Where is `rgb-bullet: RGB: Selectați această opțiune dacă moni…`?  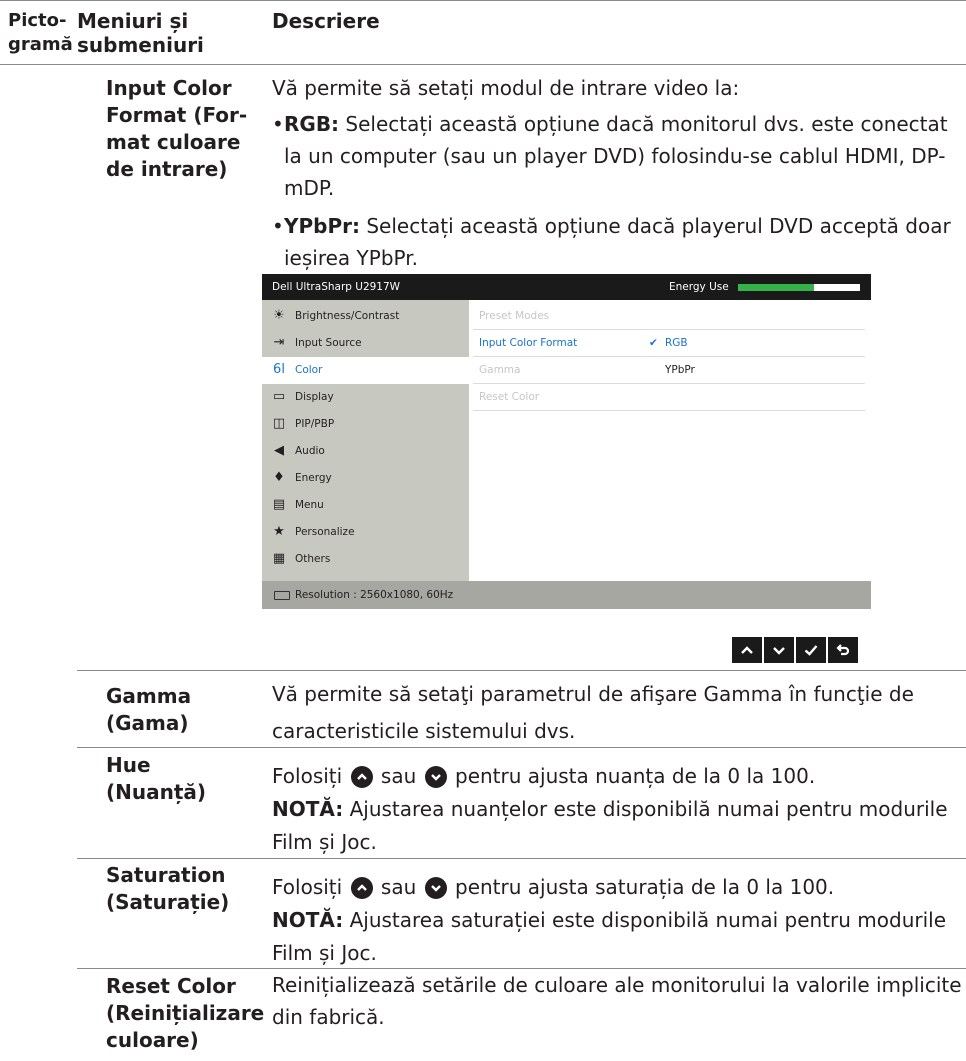
rgb-bullet: RGB: Selectați această opțiune dacă moni… is located at coordinates (617, 156).